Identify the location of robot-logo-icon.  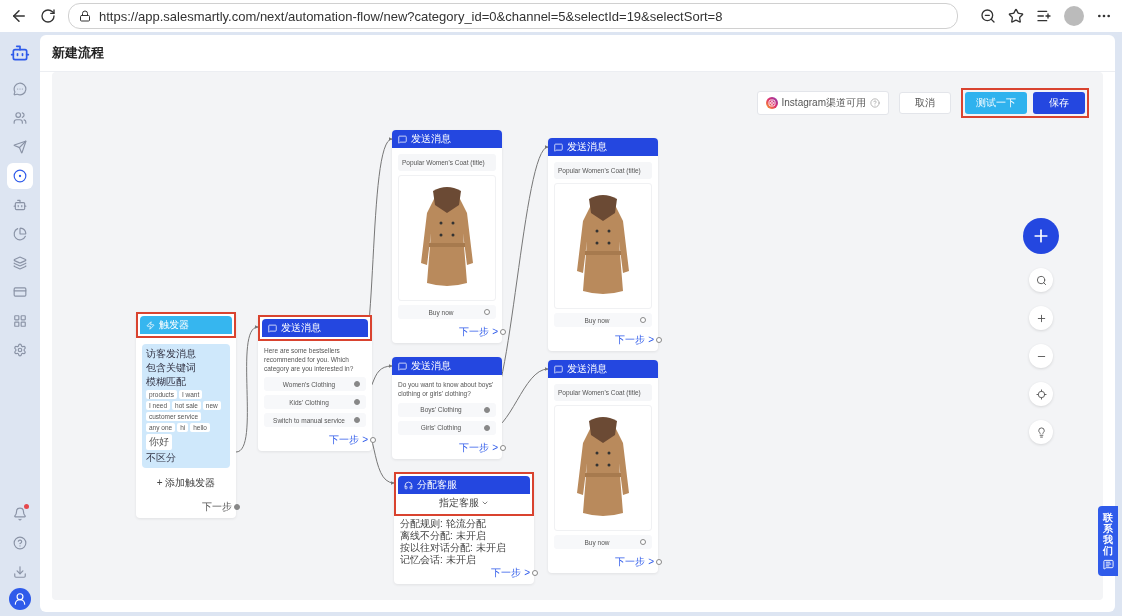
(20, 53).